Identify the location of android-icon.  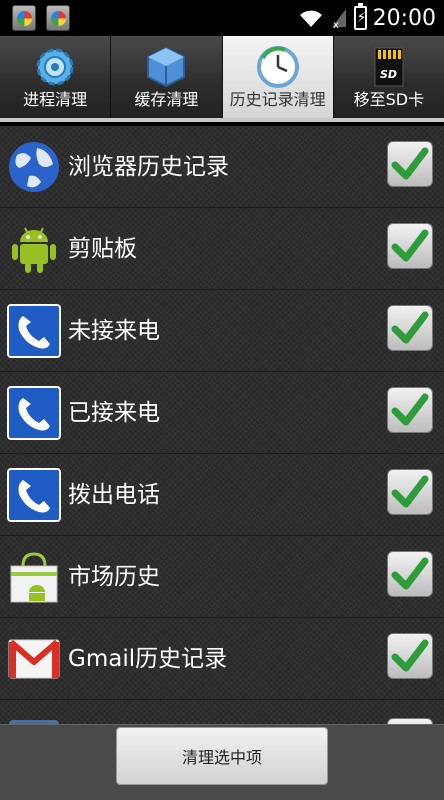
(34, 250).